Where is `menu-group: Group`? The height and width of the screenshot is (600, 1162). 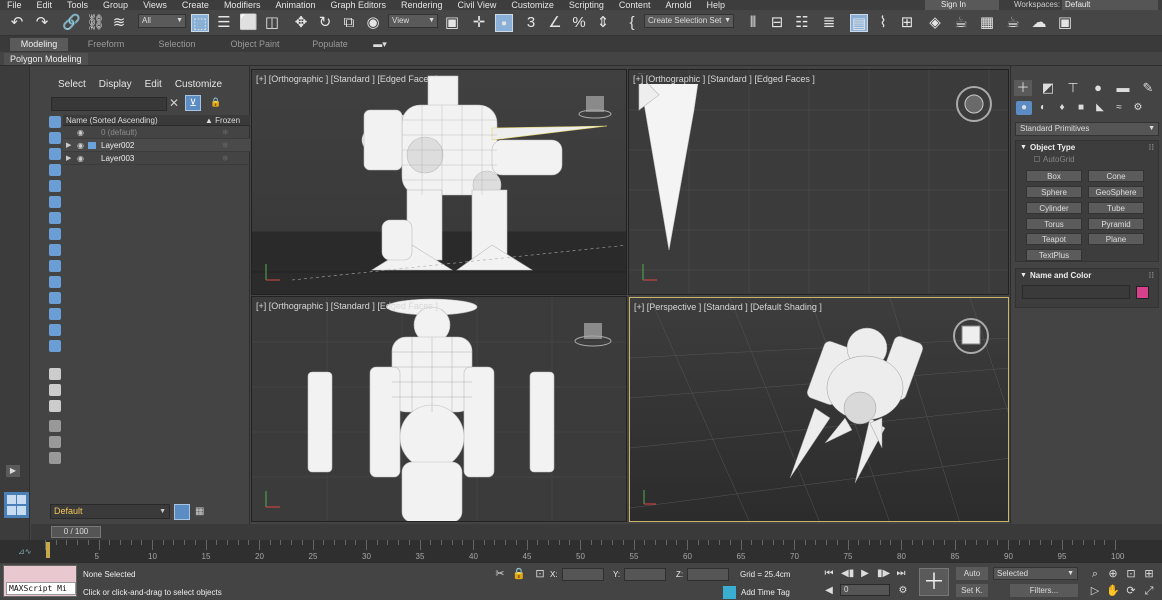
menu-group: Group is located at coordinates (116, 5).